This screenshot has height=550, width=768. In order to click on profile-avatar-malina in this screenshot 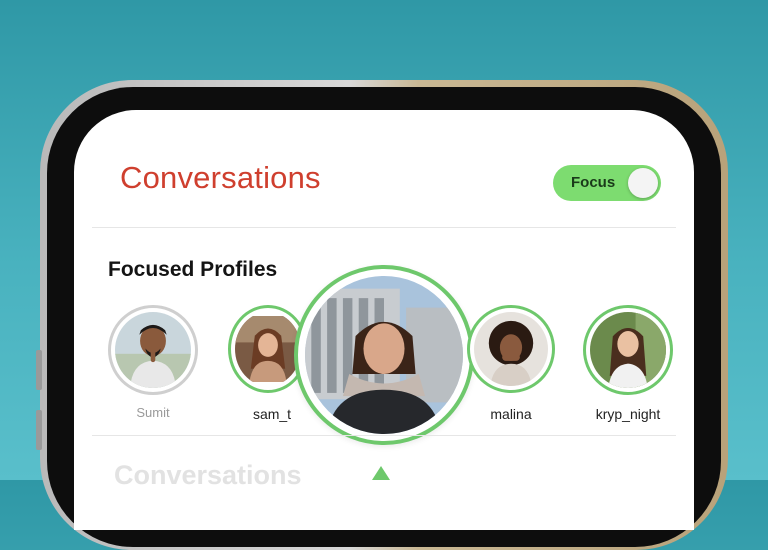, I will do `click(511, 349)`.